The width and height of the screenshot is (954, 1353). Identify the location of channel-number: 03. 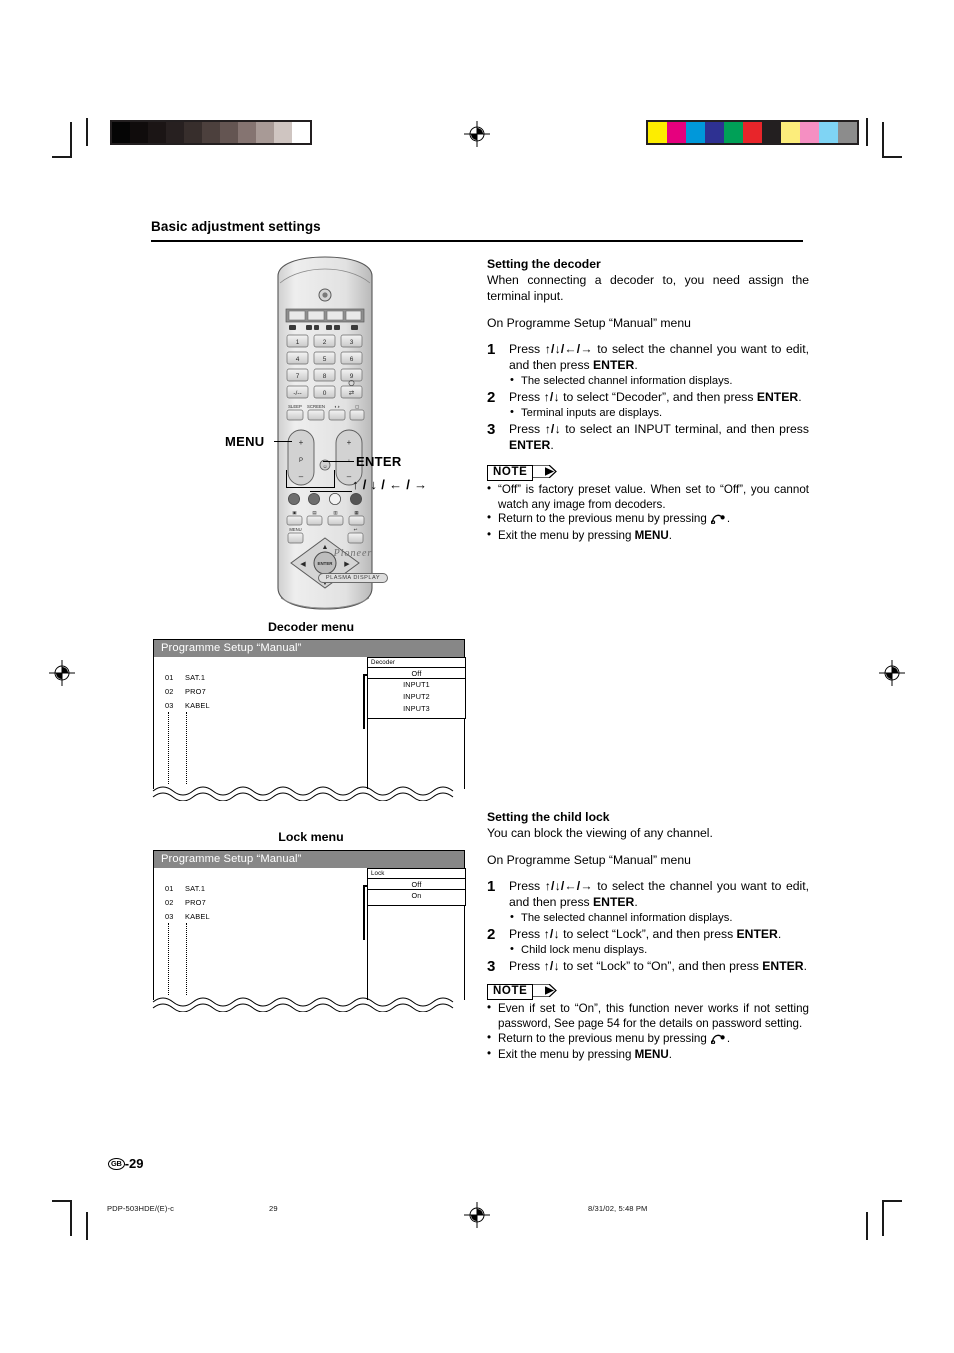
(169, 916).